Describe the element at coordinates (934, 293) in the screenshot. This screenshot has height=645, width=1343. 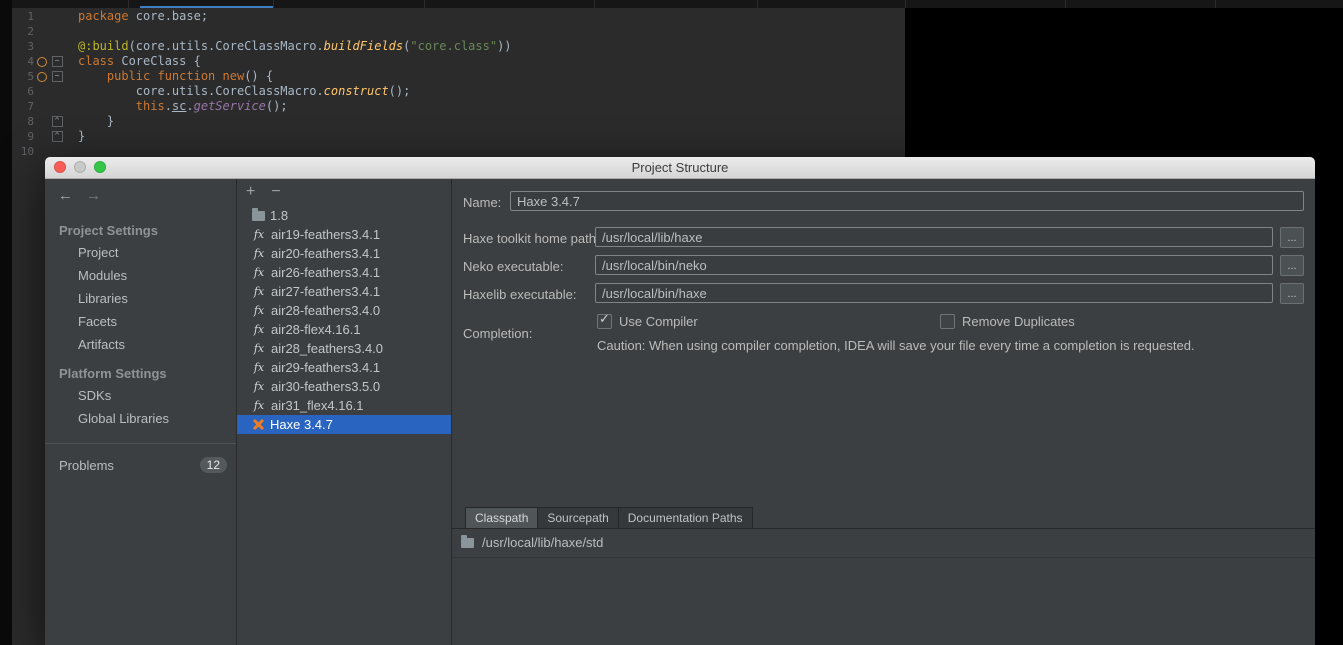
I see `haxelib-executable-field` at that location.